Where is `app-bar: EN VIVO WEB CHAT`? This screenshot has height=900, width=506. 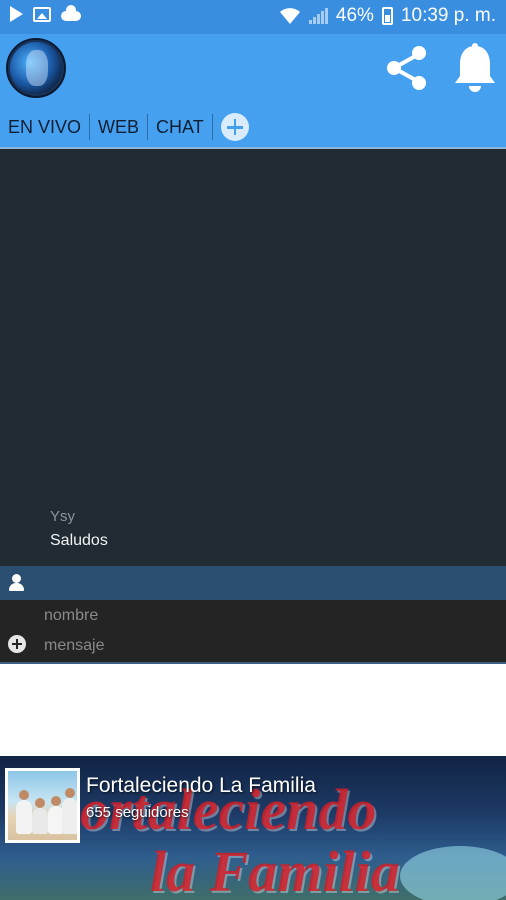
app-bar: EN VIVO WEB CHAT is located at coordinates (253, 92).